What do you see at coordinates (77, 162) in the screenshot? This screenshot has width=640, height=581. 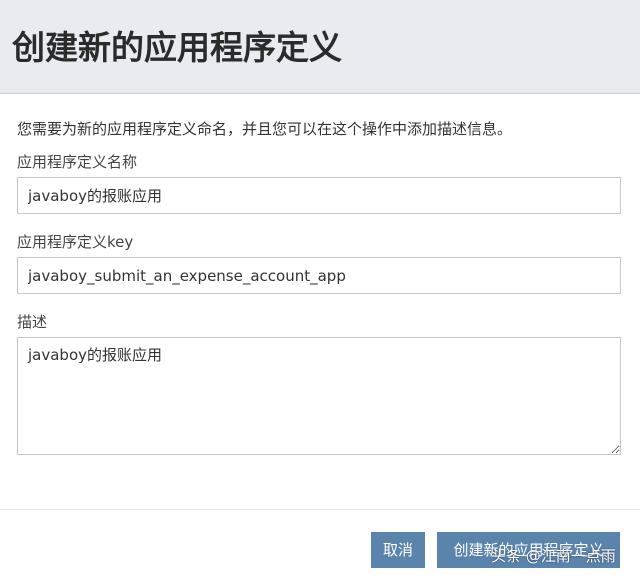 I see `name-label: 应用程序定义名称` at bounding box center [77, 162].